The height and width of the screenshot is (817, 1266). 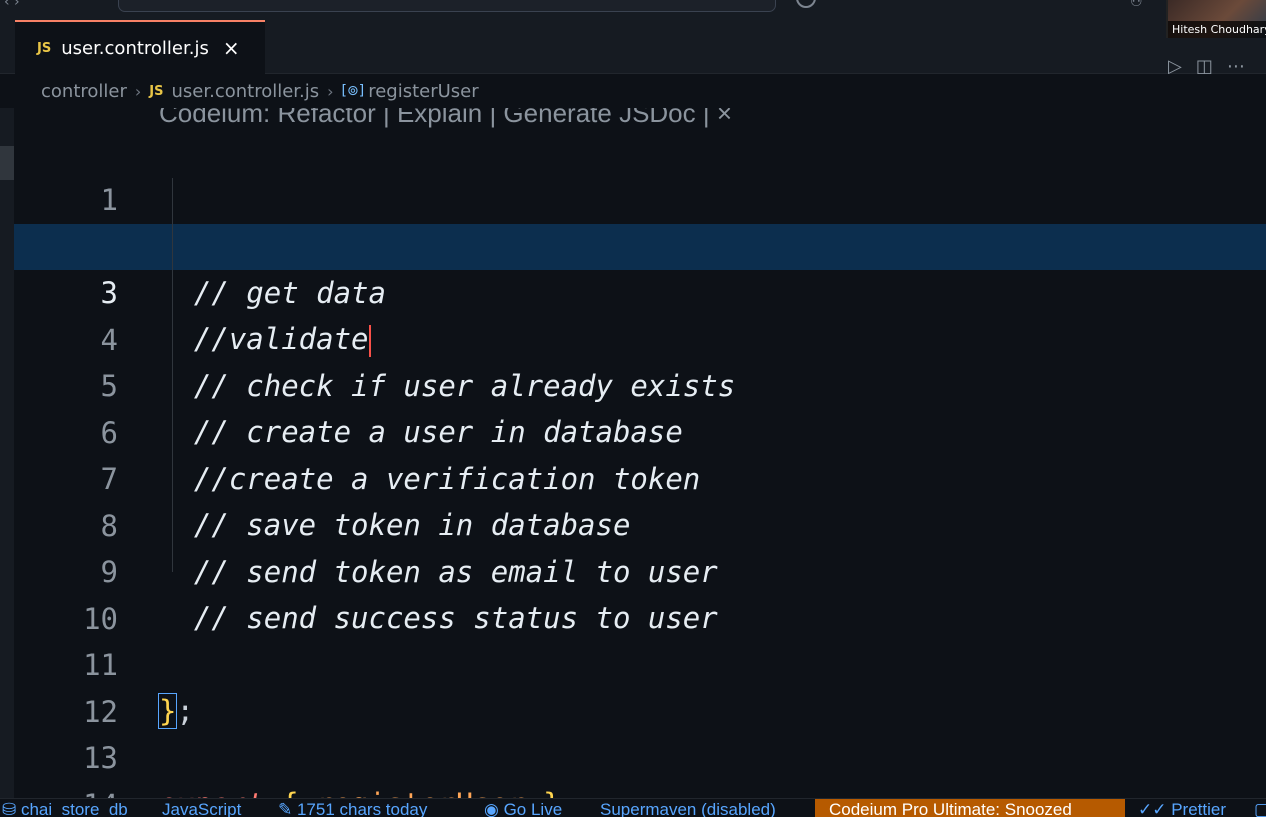 What do you see at coordinates (135, 48) in the screenshot?
I see `tab-label: user.controller.js` at bounding box center [135, 48].